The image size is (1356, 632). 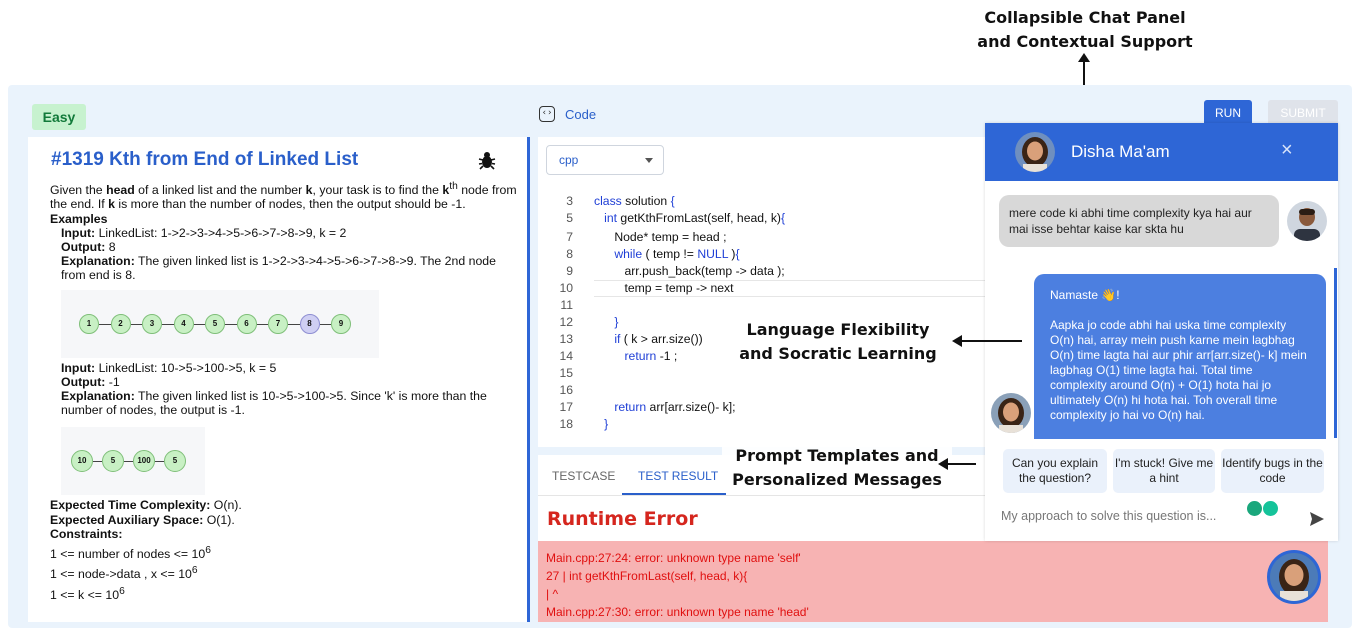 I want to click on tutor-name: Disha Ma'am, so click(x=1120, y=151).